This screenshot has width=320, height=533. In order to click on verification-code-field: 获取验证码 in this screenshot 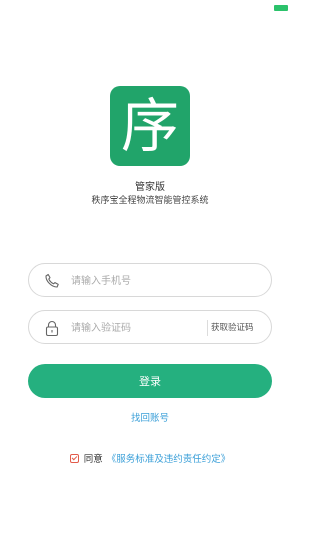, I will do `click(150, 327)`.